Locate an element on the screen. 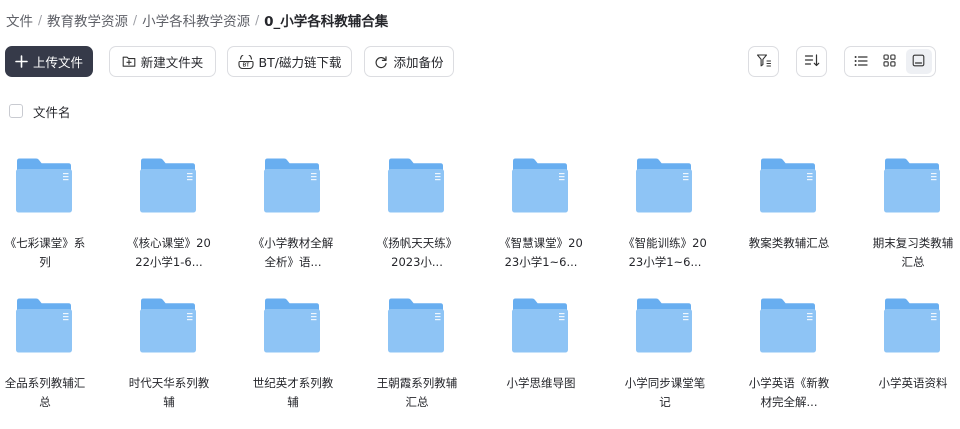 This screenshot has width=960, height=429. bt-icon: BT is located at coordinates (245, 61).